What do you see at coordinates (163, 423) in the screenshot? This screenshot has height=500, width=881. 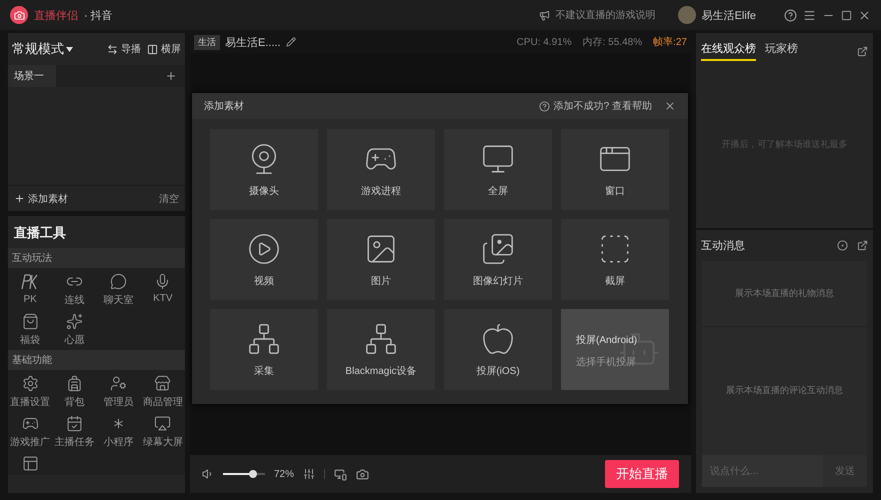 I see `cast-icon` at bounding box center [163, 423].